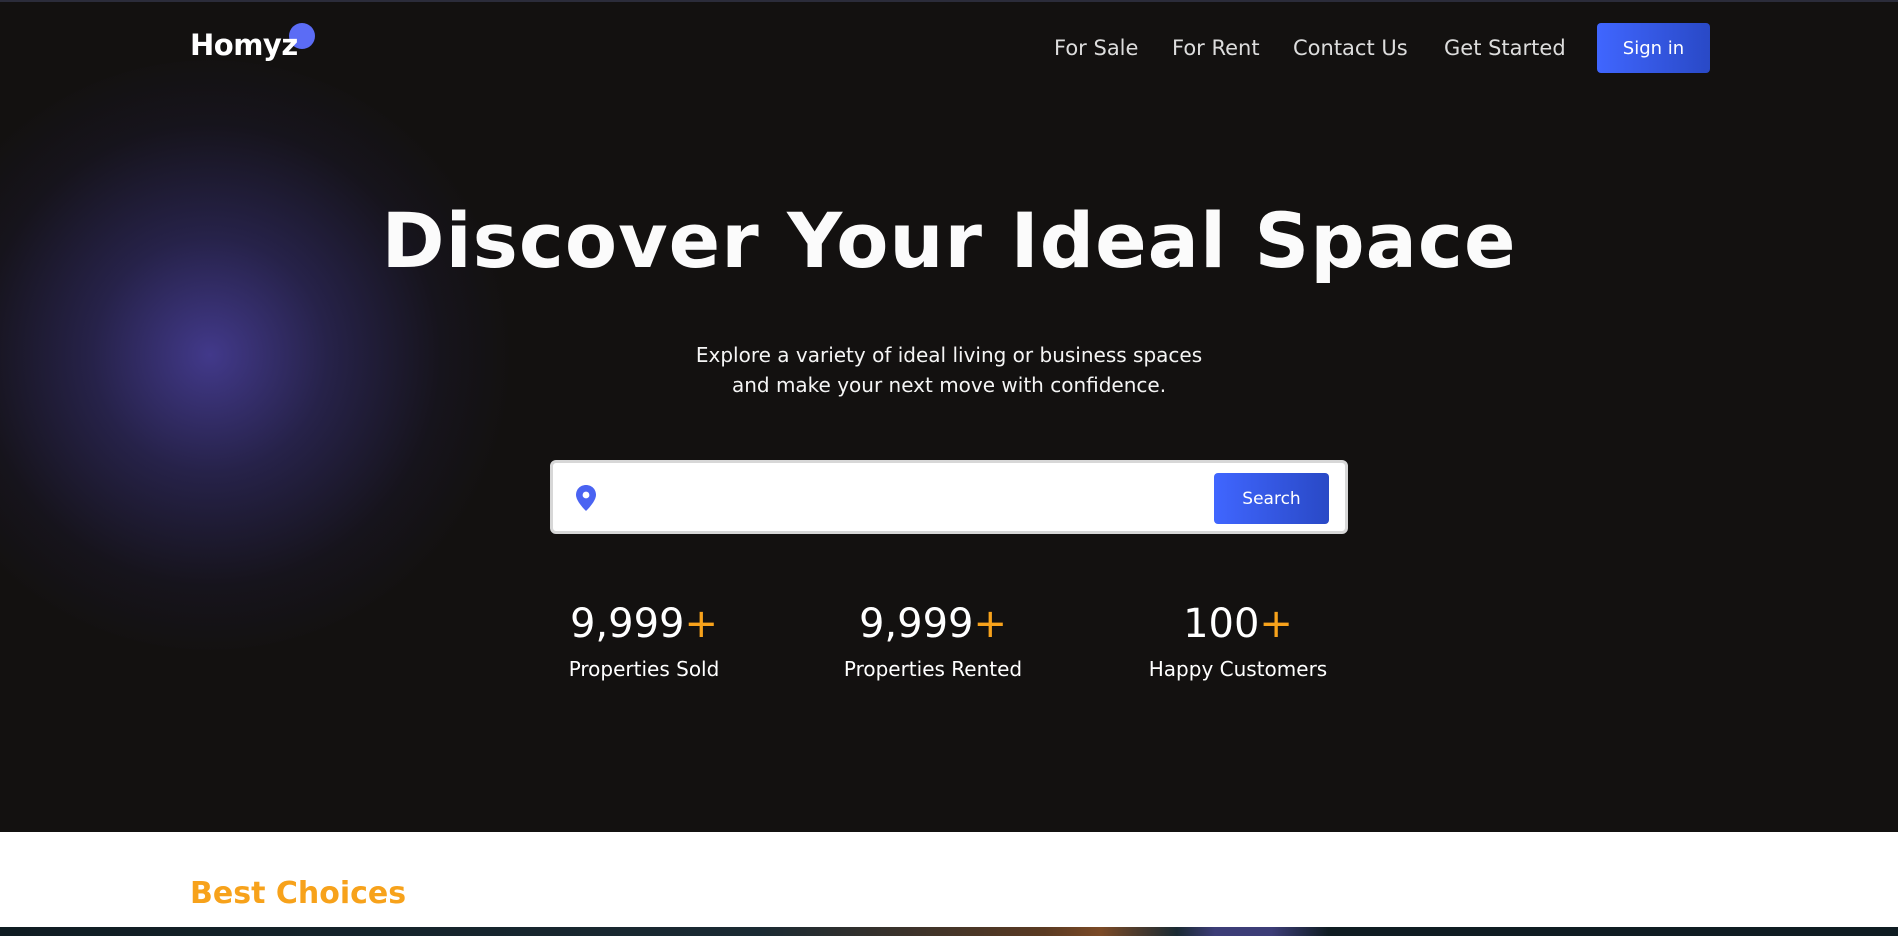 The image size is (1898, 936). What do you see at coordinates (586, 498) in the screenshot?
I see `location-pin-icon` at bounding box center [586, 498].